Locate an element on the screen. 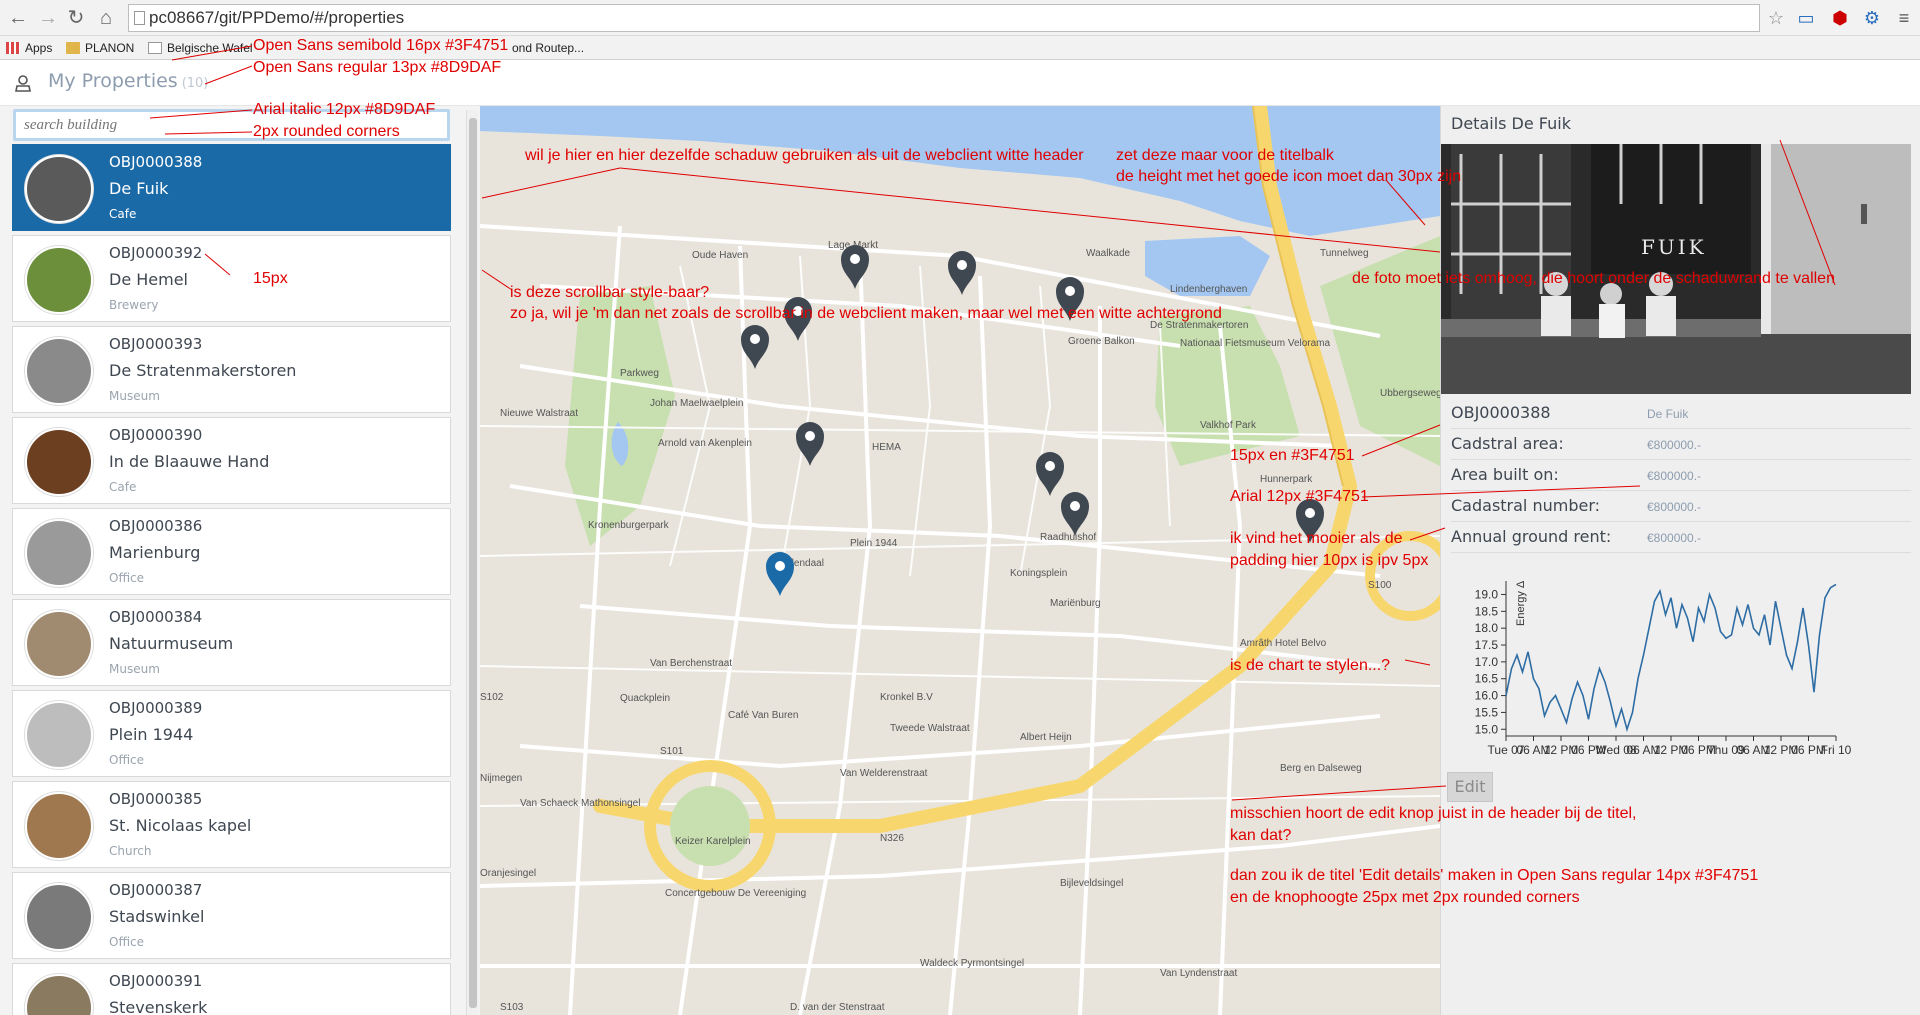 This screenshot has height=1015, width=1920. extension-icon: ⚙ is located at coordinates (1872, 18).